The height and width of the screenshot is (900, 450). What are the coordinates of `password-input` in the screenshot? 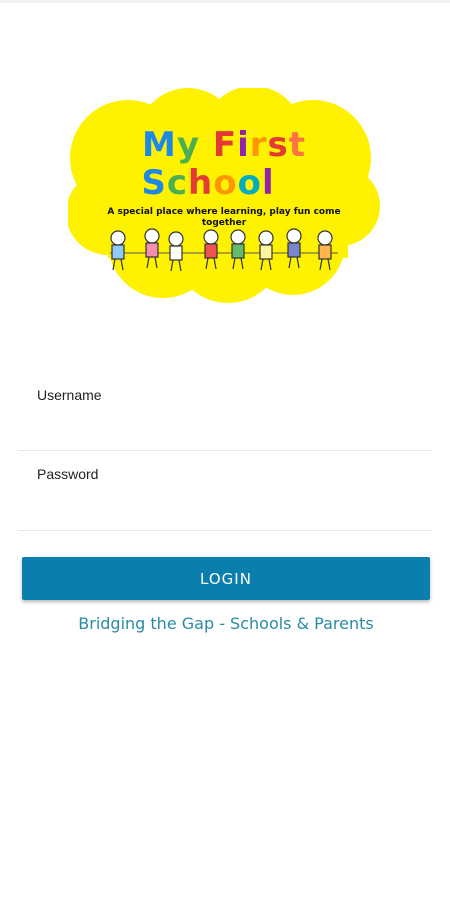 It's located at (234, 507).